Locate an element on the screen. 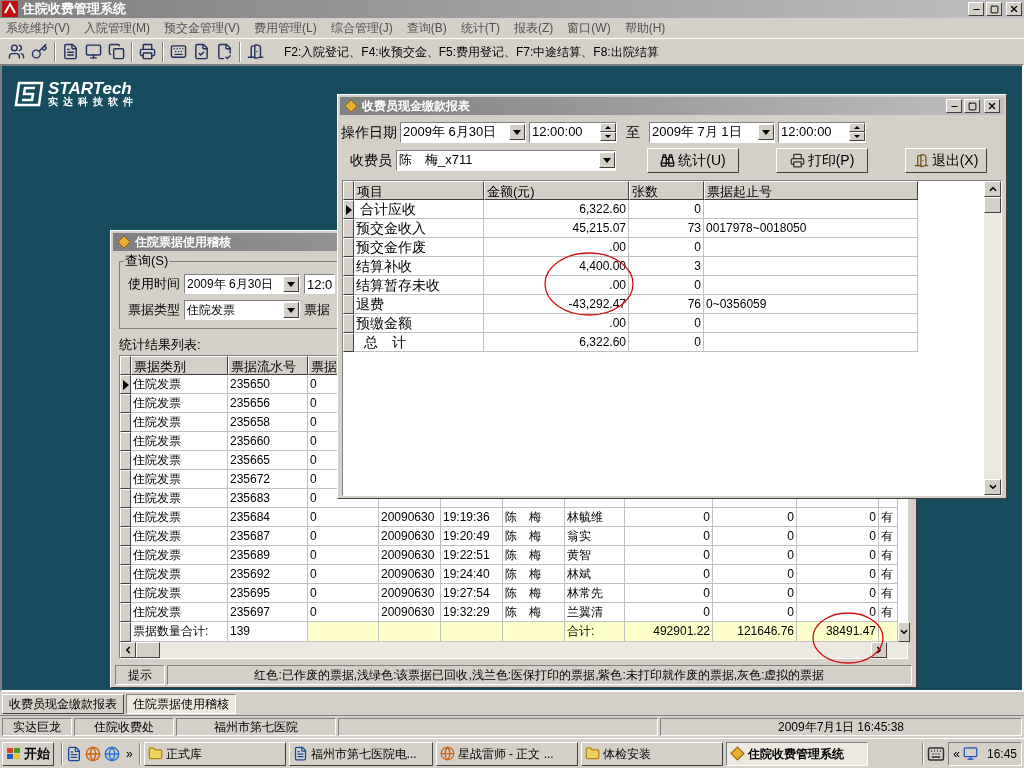  menu-item: 窗口(W) is located at coordinates (589, 28).